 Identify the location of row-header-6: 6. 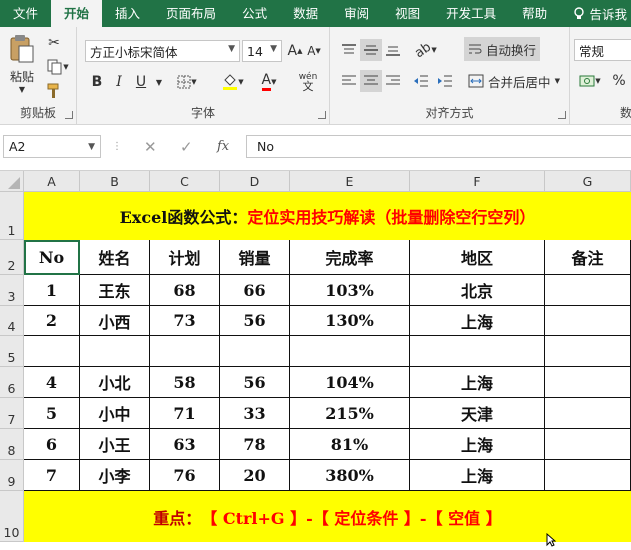
(12, 382).